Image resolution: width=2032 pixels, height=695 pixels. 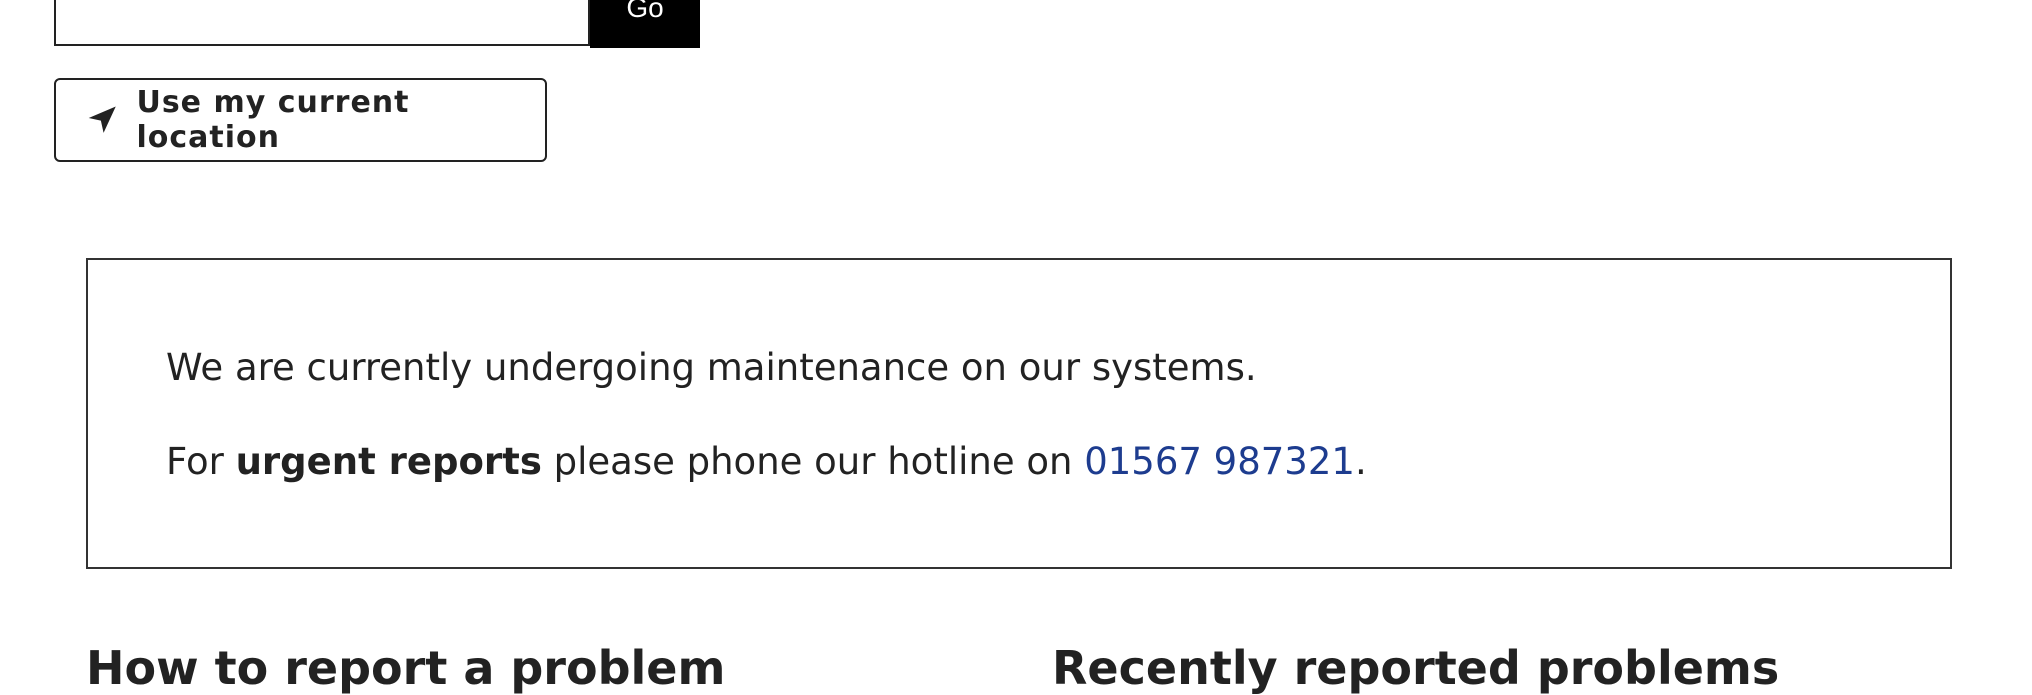 What do you see at coordinates (1416, 668) in the screenshot?
I see `recently-reported-heading: Recently reported problems` at bounding box center [1416, 668].